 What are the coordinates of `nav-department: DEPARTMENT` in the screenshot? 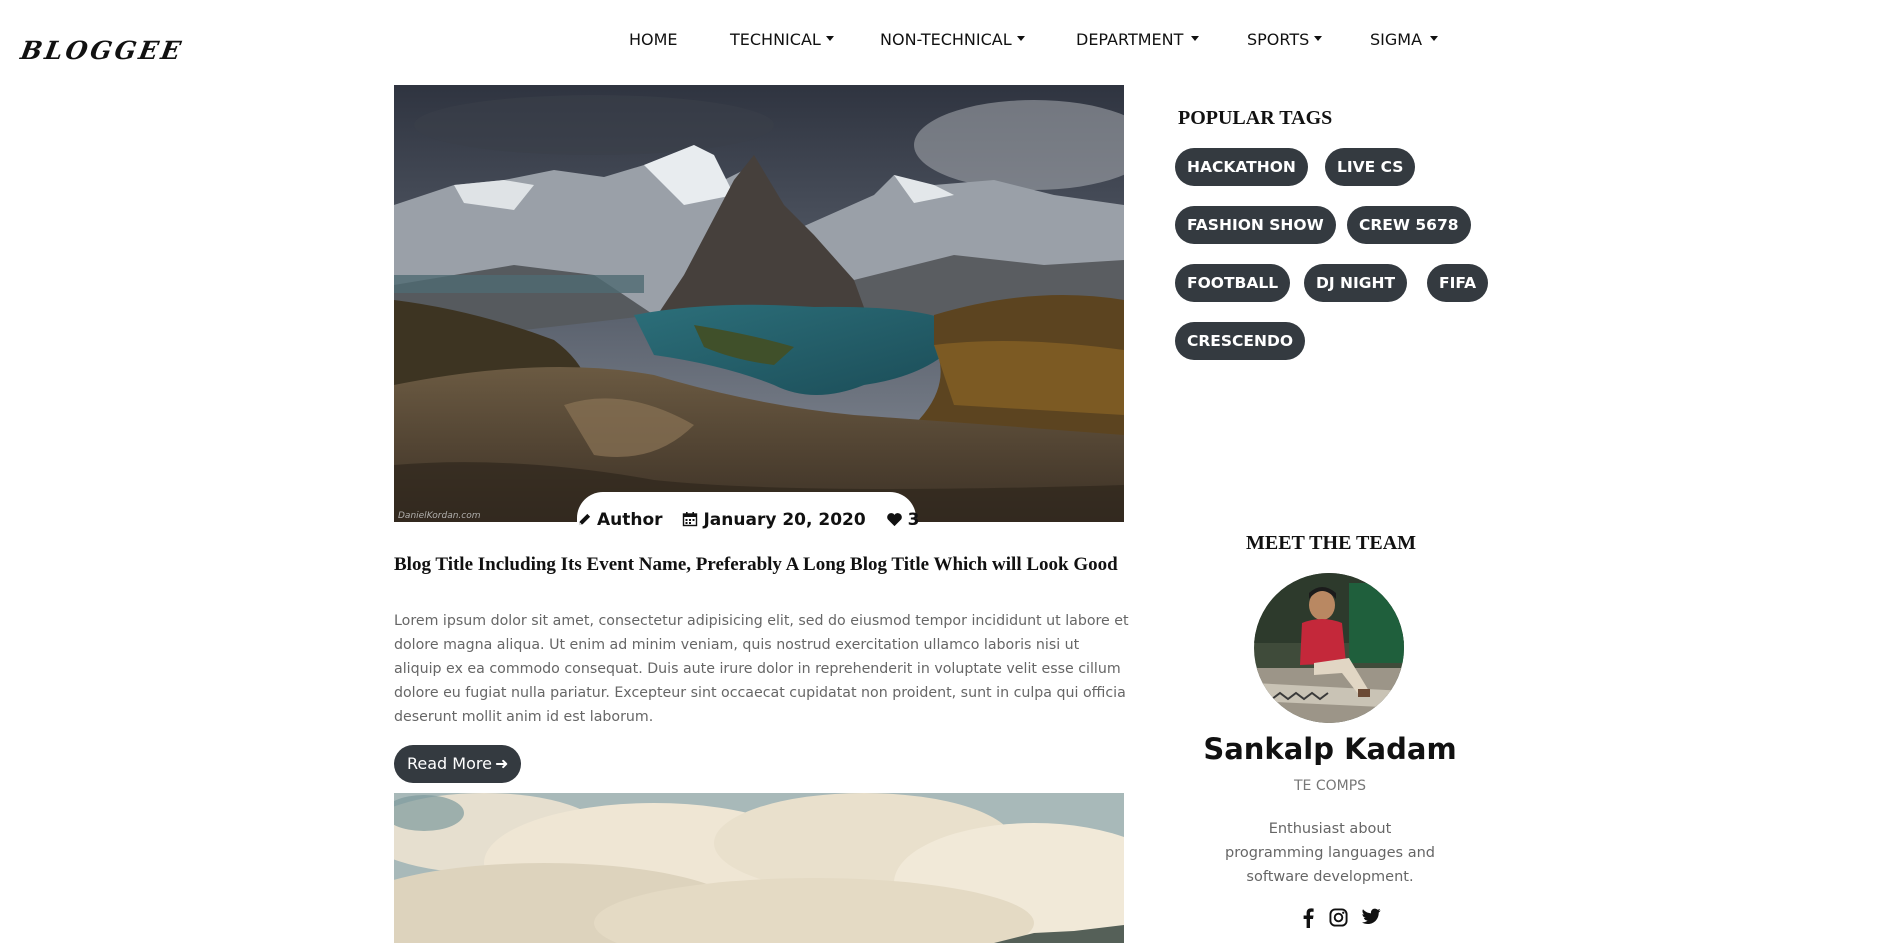 It's located at (1138, 39).